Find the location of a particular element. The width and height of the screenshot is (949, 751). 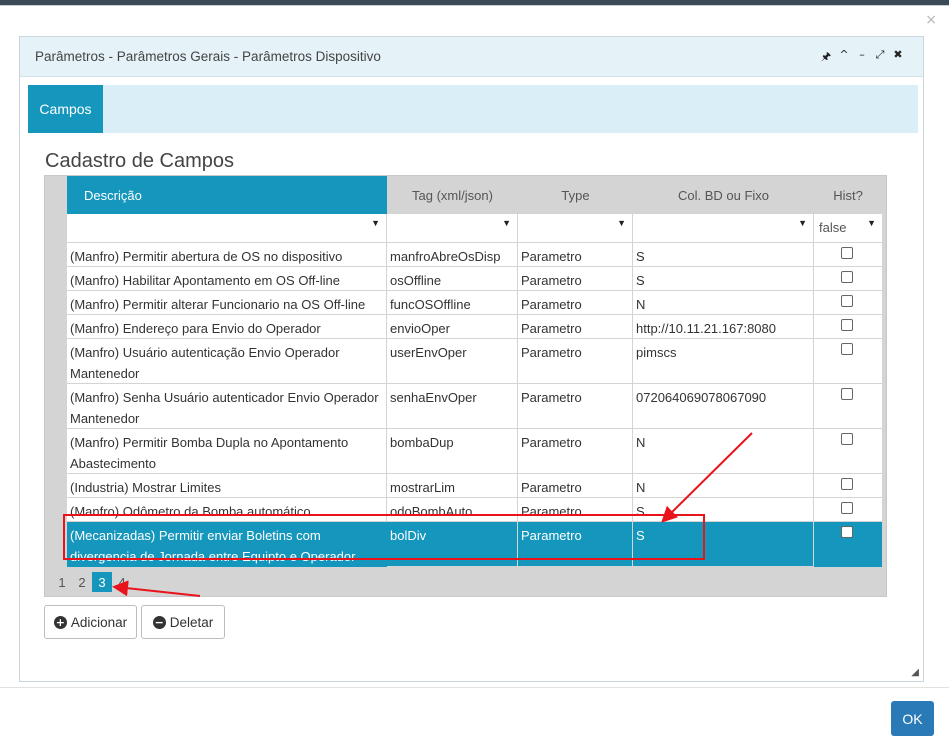

page-3-current: 3 is located at coordinates (102, 582).